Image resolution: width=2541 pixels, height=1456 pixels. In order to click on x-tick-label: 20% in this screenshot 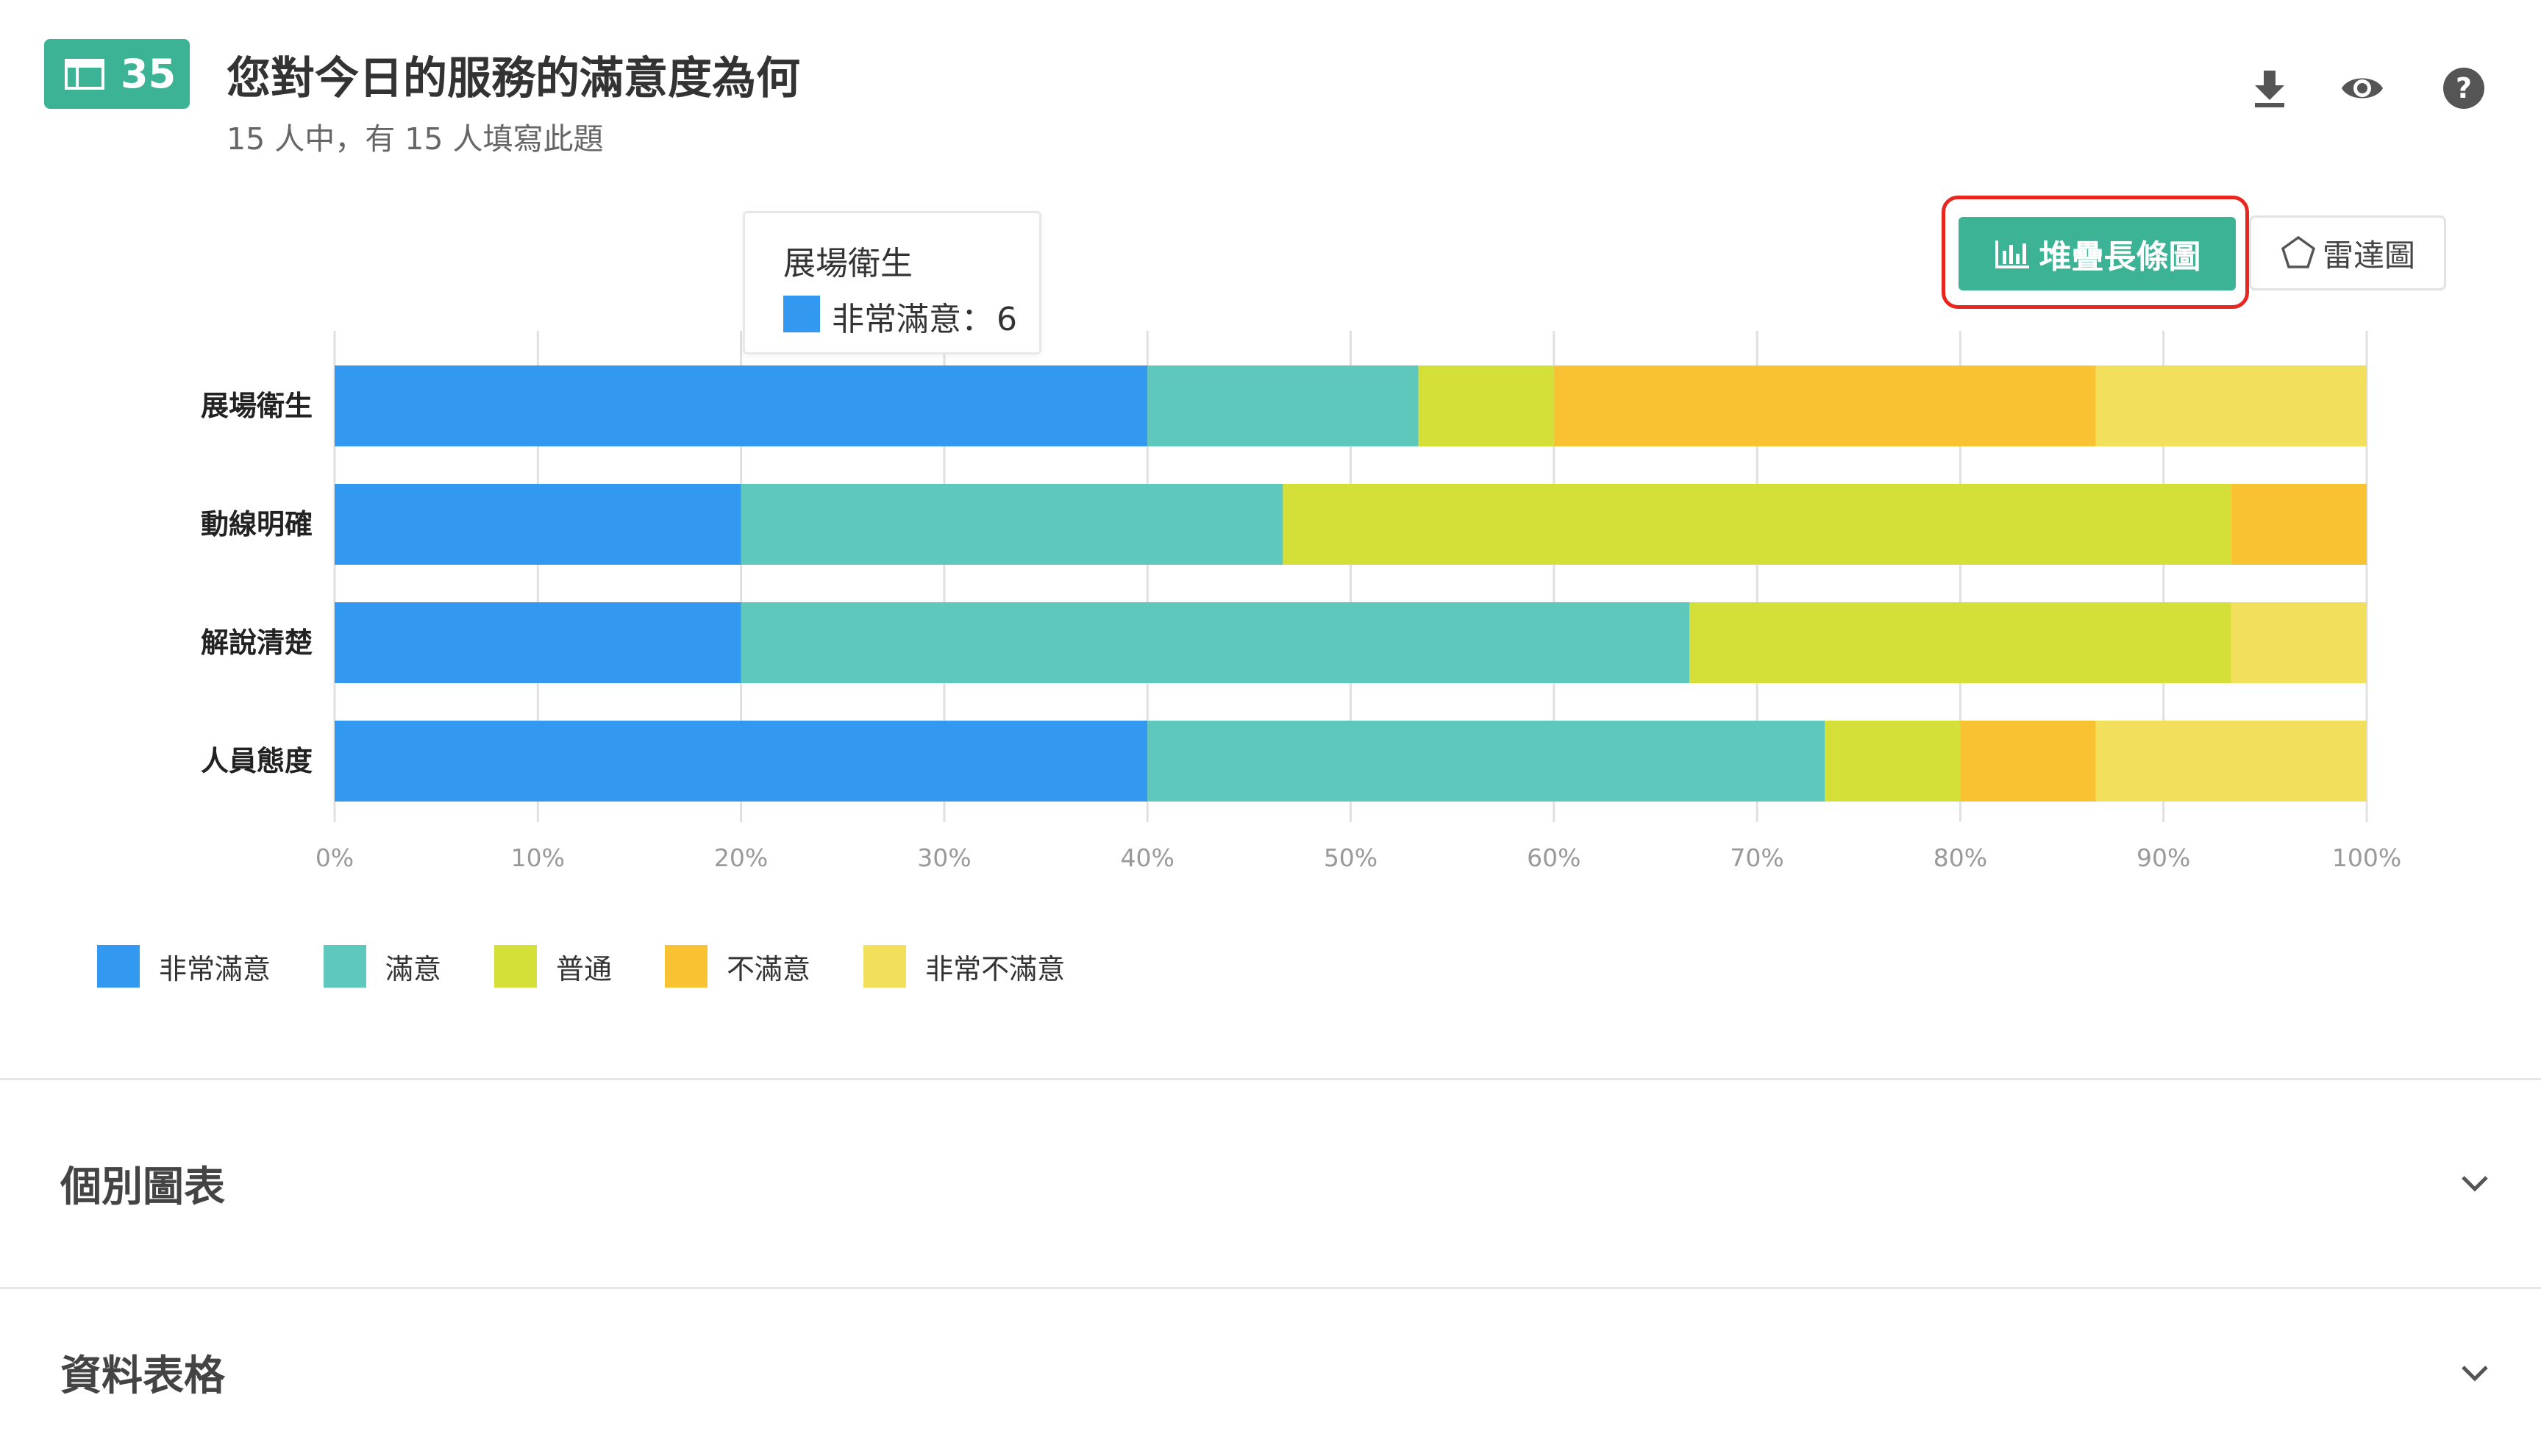, I will do `click(741, 857)`.